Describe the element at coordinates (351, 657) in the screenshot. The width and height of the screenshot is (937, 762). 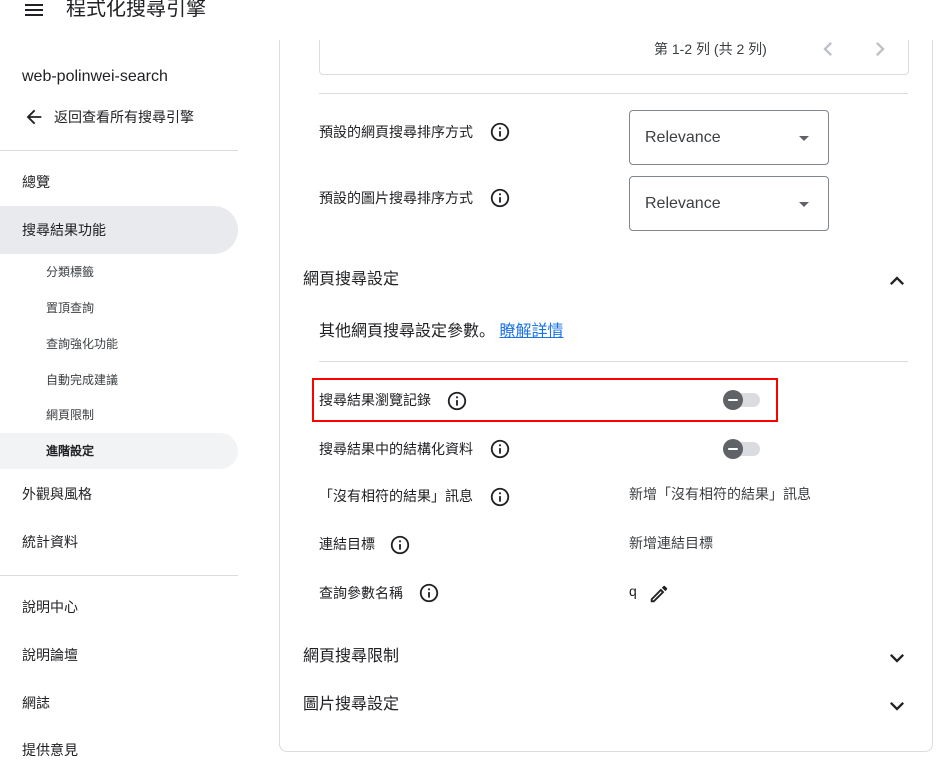
I see `web-search-restrictions-title: 網頁搜尋限制` at that location.